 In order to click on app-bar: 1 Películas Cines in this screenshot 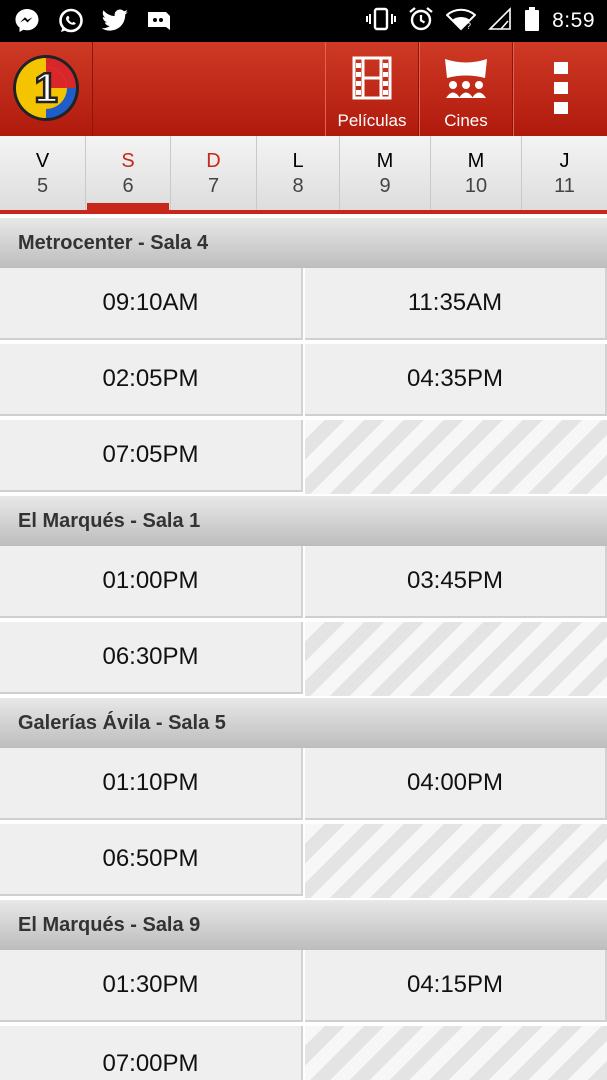, I will do `click(303, 89)`.